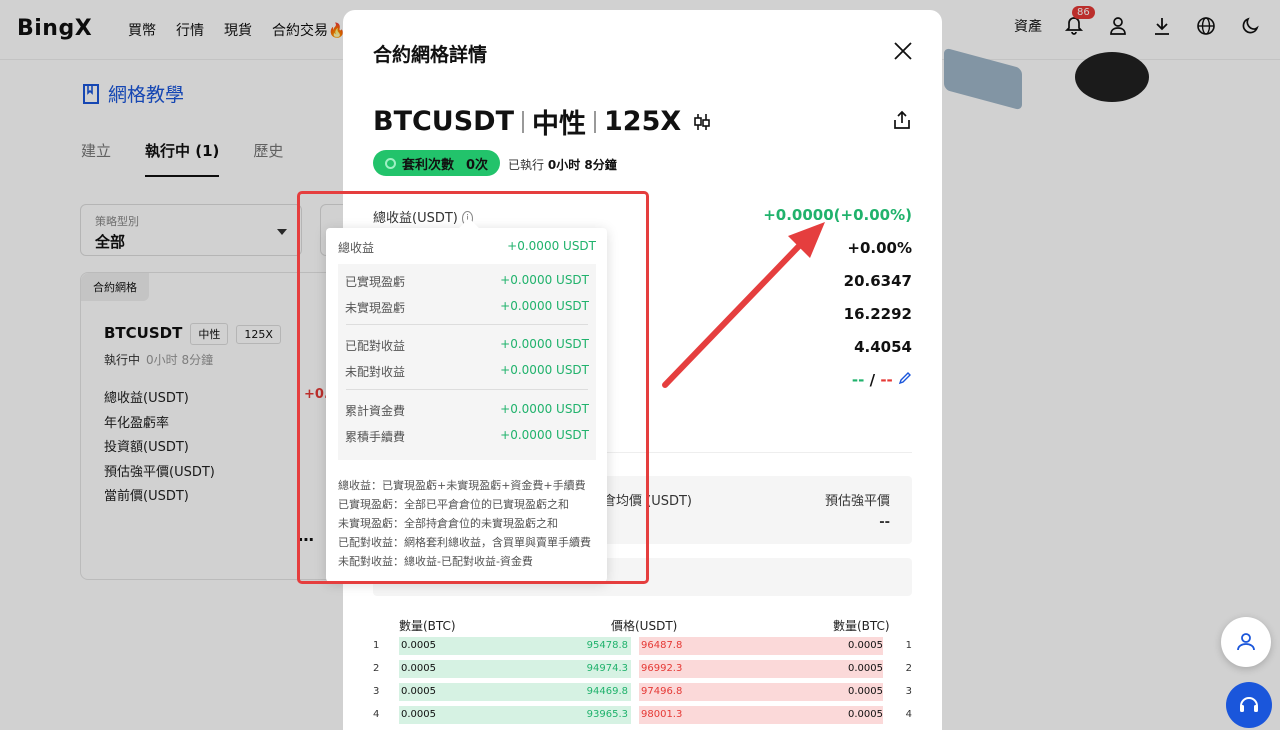  What do you see at coordinates (902, 120) in the screenshot?
I see `share-icon` at bounding box center [902, 120].